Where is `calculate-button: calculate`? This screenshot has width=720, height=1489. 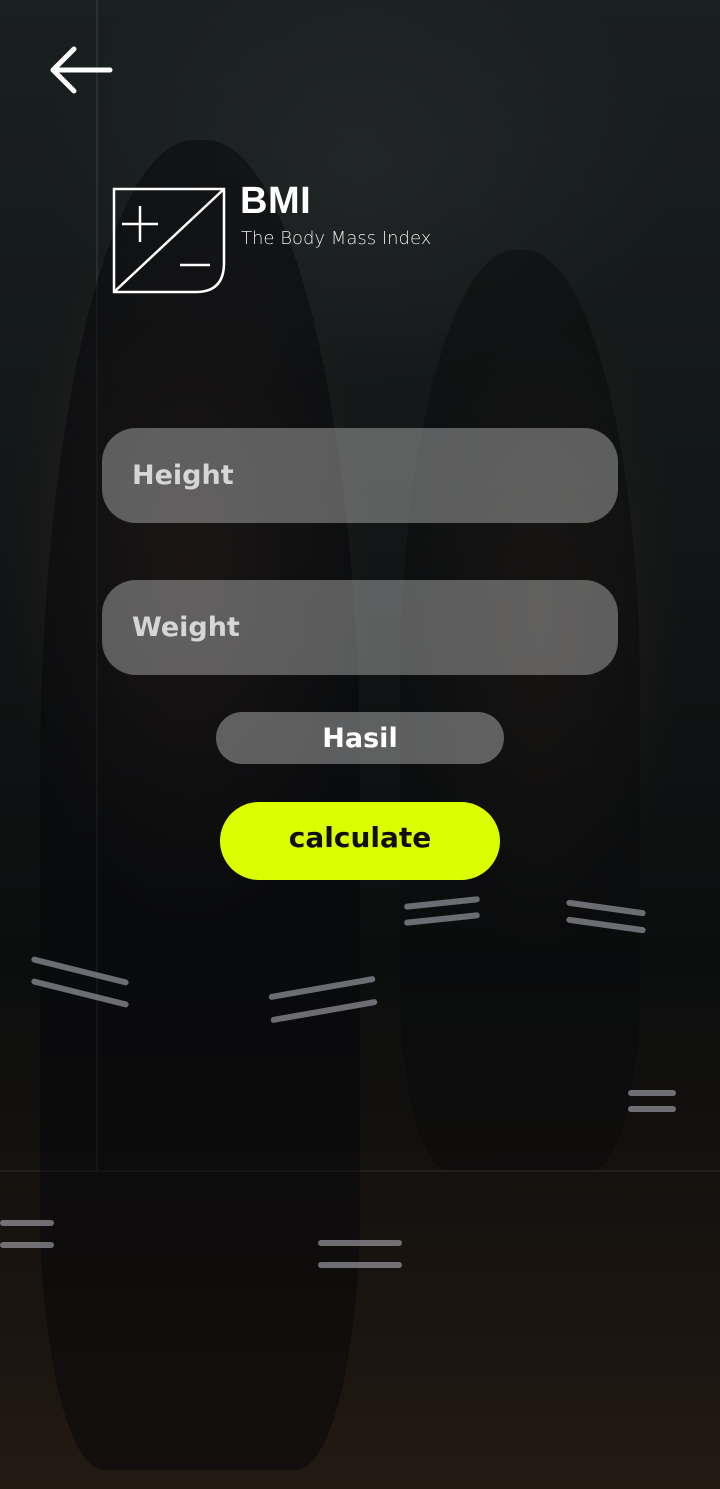 calculate-button: calculate is located at coordinates (360, 841).